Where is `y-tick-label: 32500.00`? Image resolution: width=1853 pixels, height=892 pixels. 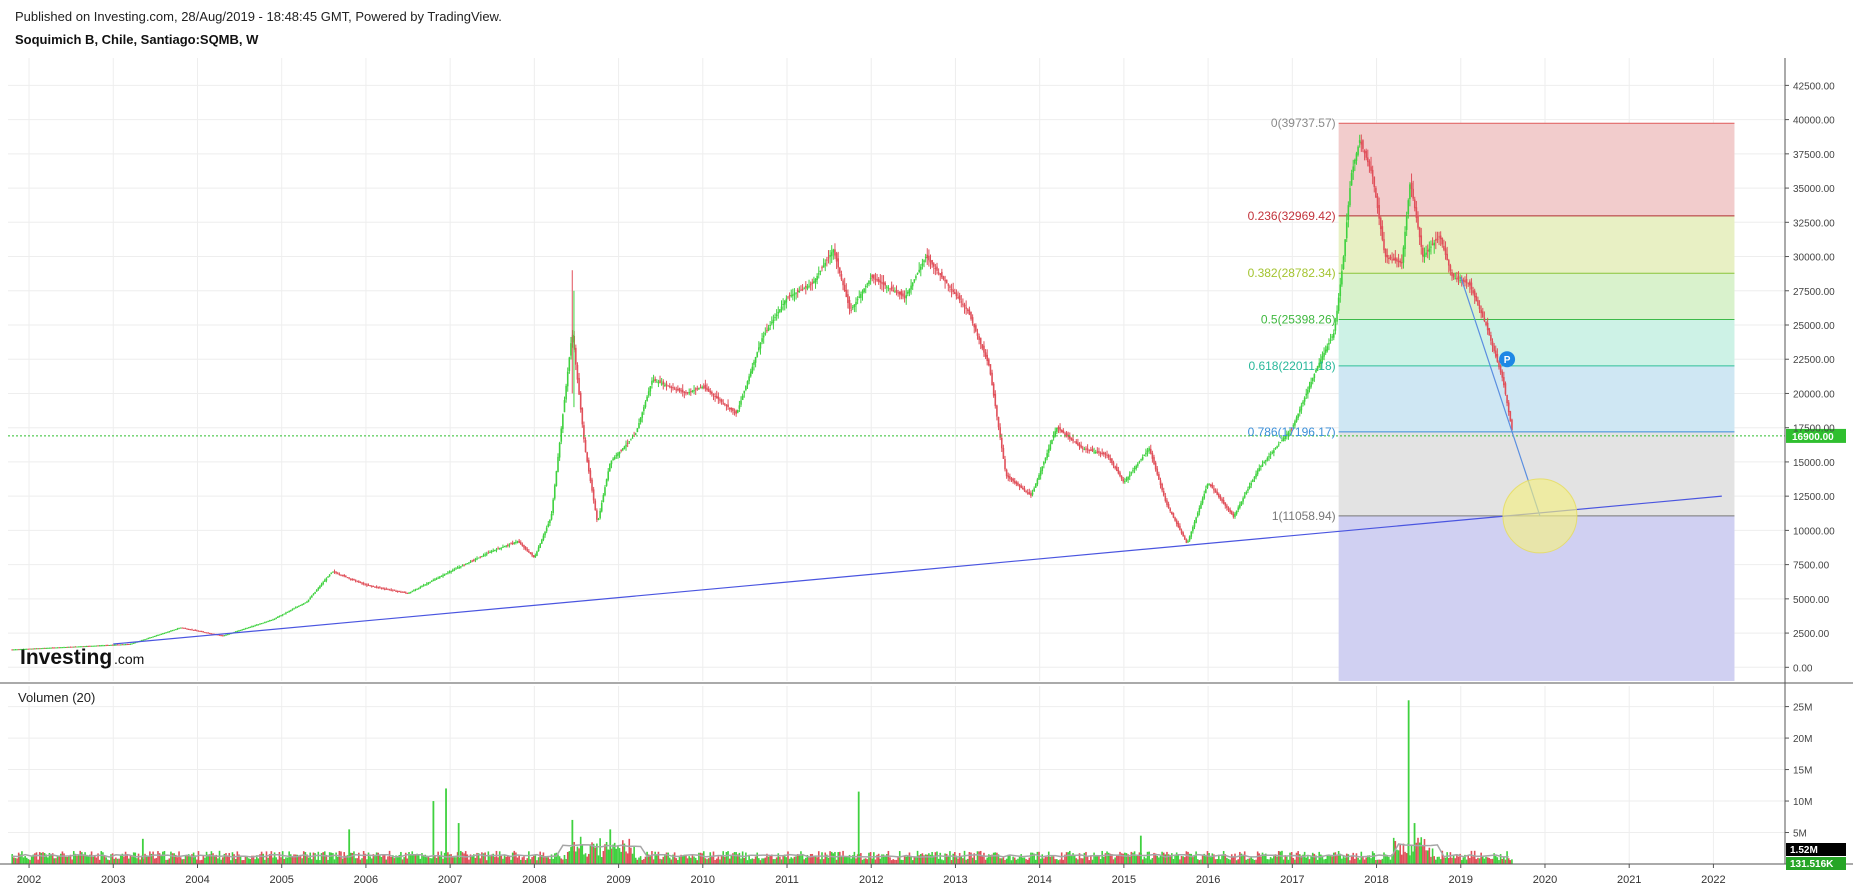 y-tick-label: 32500.00 is located at coordinates (1814, 223).